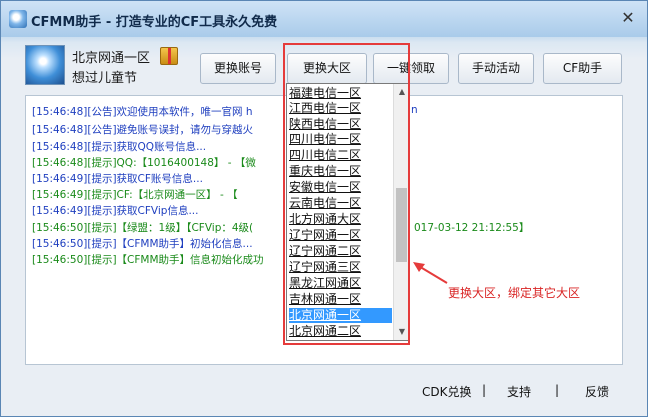  I want to click on log-line: [15:46:50][提示]【CFMM助手】信息初始化成功, so click(148, 260).